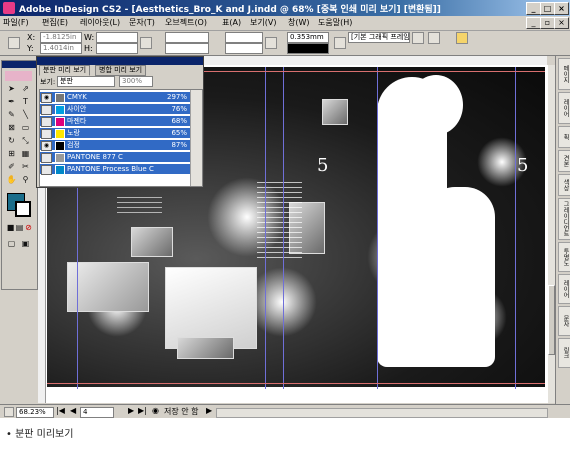 This screenshot has height=450, width=570. Describe the element at coordinates (308, 48) in the screenshot. I see `stroke-type-select` at that location.